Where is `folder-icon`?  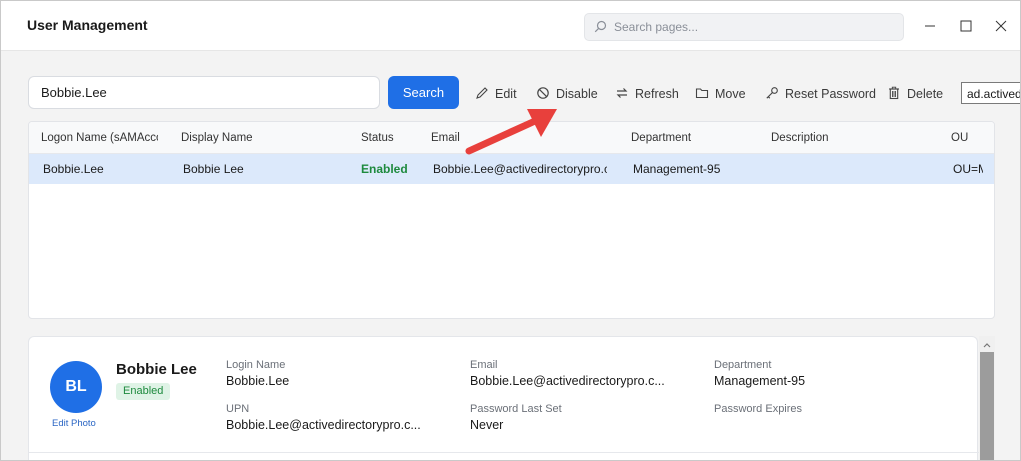 folder-icon is located at coordinates (702, 94).